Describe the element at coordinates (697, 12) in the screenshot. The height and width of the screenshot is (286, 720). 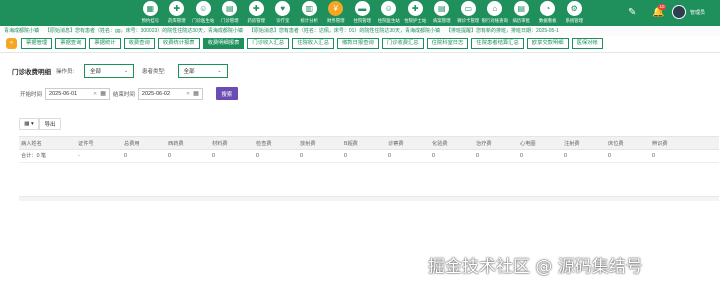
I see `username: 管理员` at that location.